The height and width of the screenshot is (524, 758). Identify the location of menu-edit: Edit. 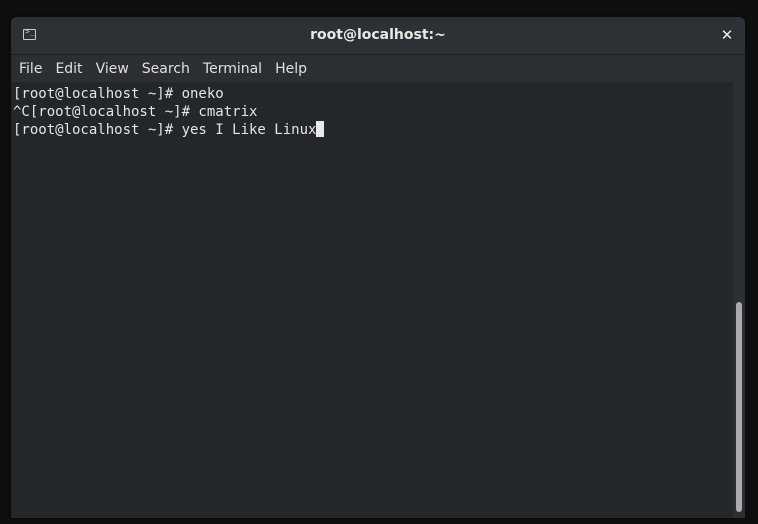
(68, 69).